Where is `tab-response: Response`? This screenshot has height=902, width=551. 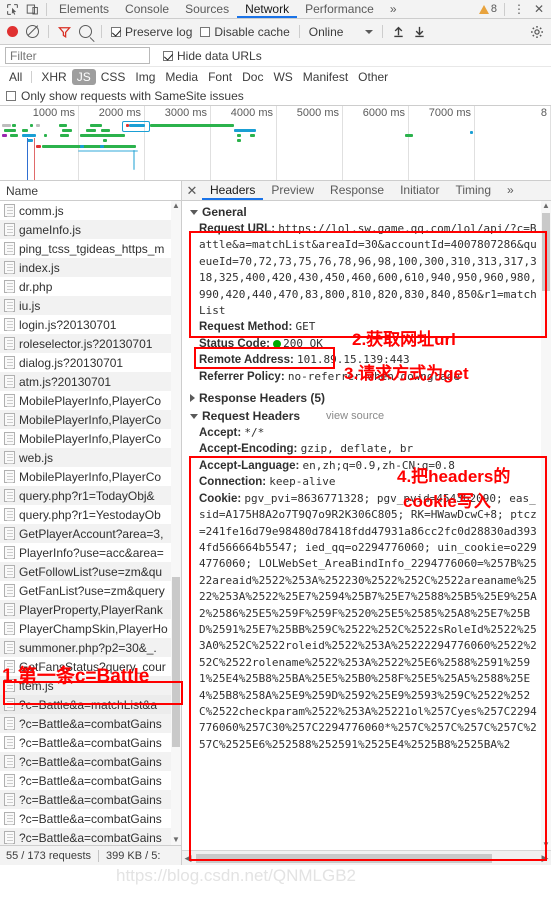
tab-response: Response is located at coordinates (357, 190).